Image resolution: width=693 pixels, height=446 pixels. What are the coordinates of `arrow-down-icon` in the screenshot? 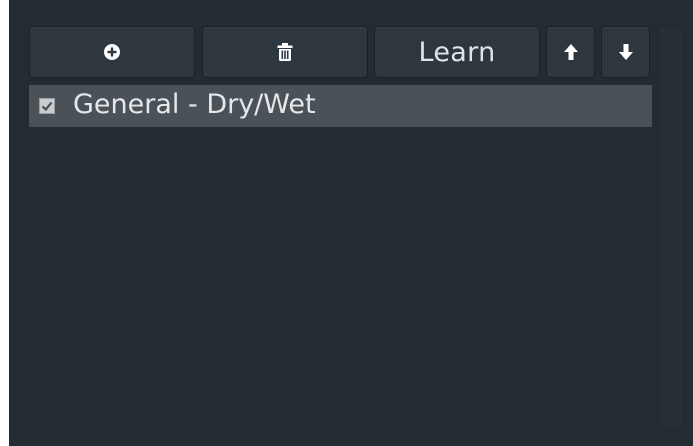 It's located at (625, 52).